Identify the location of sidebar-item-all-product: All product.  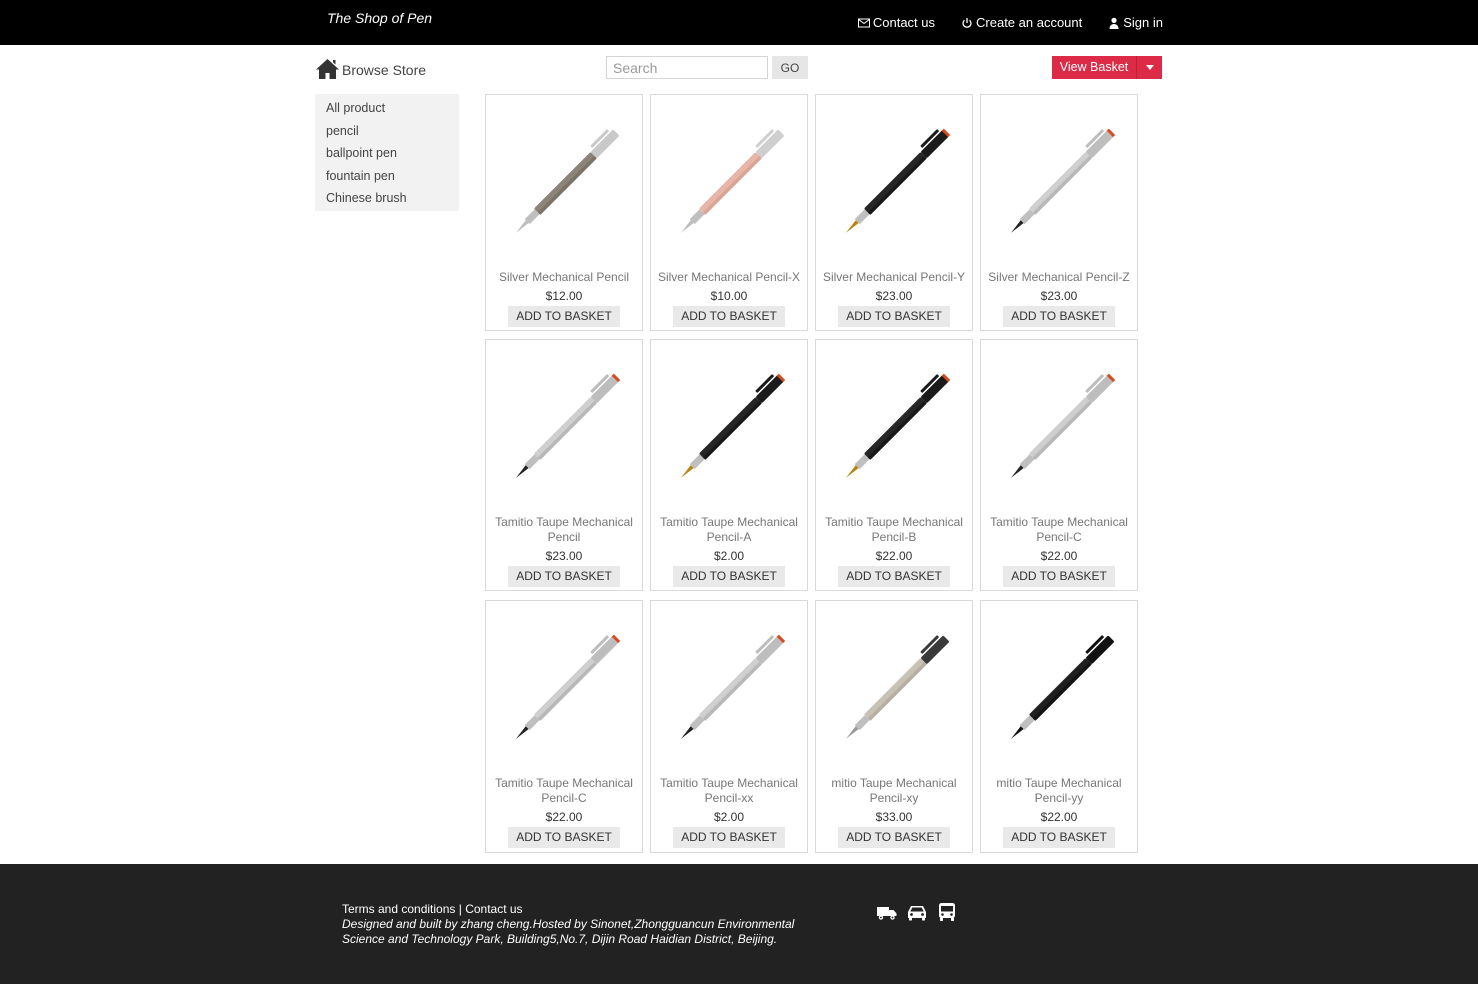
(387, 108).